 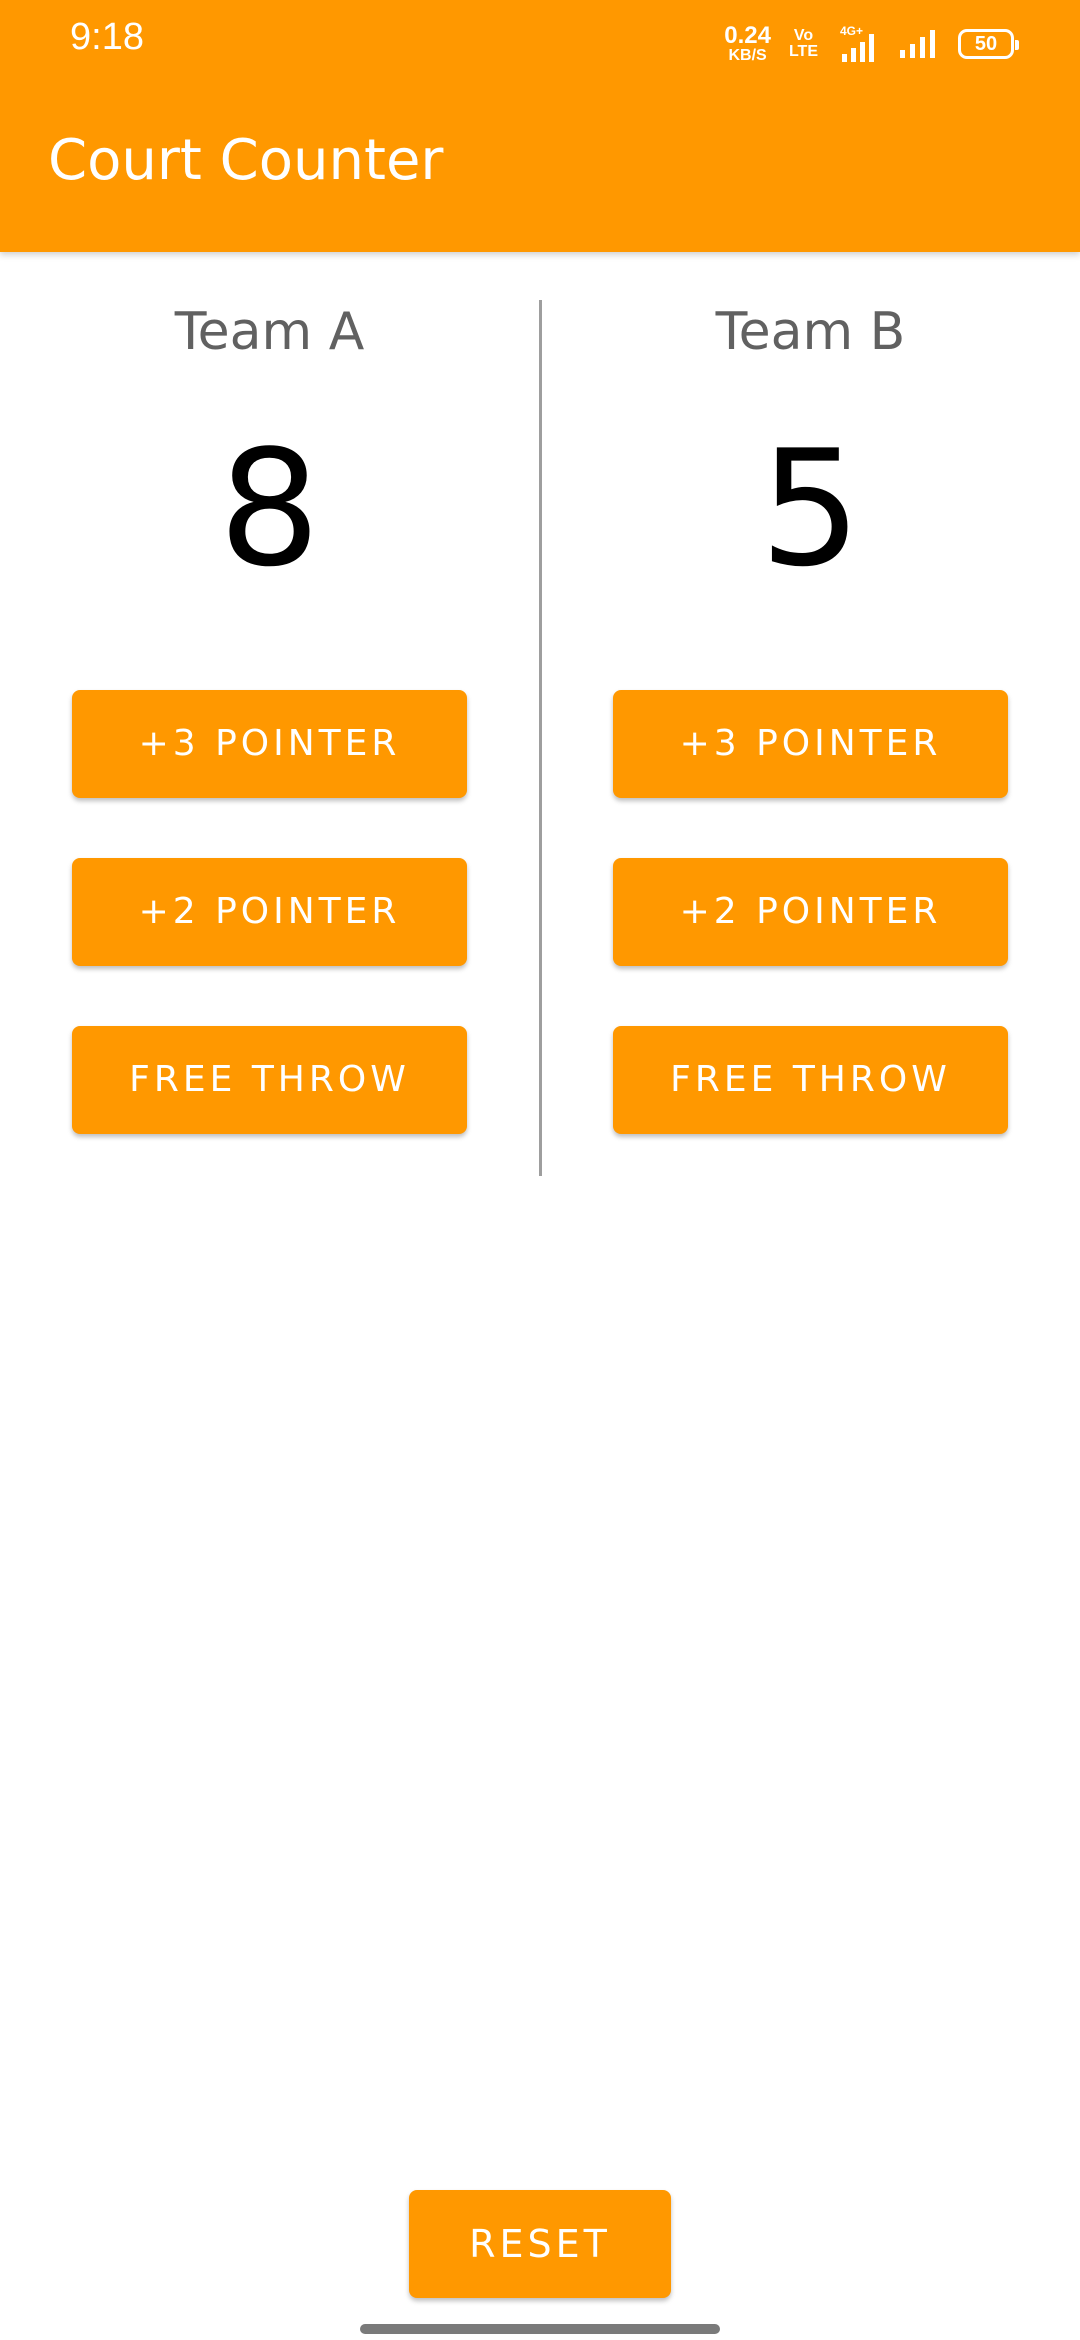 I want to click on network-speed-indicator: 0.24 KB/S, so click(x=747, y=44).